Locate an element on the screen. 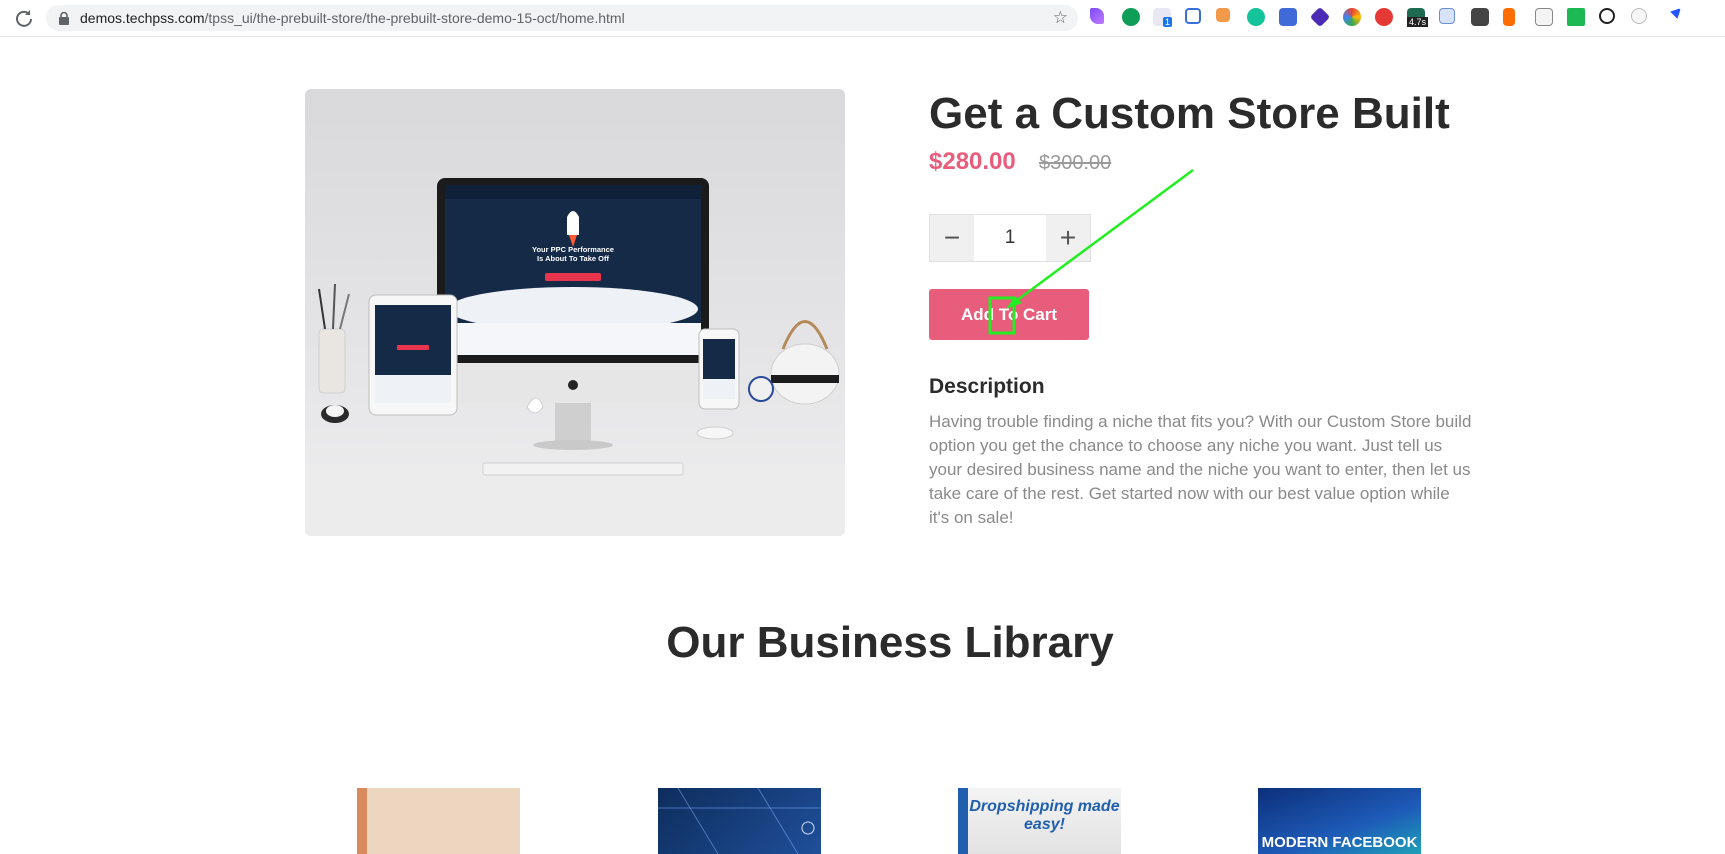  screenshot-extension-icon is located at coordinates (1288, 17).